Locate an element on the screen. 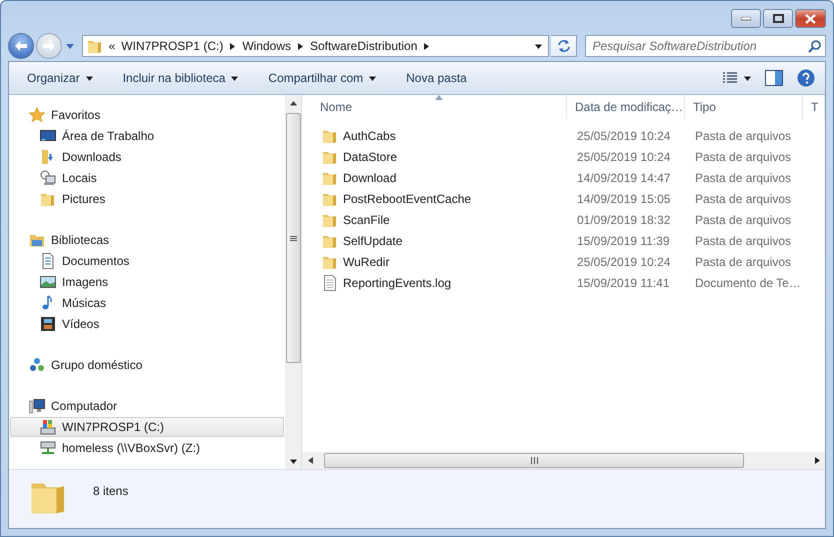  breadcrumb: SoftwareDistribution is located at coordinates (364, 46).